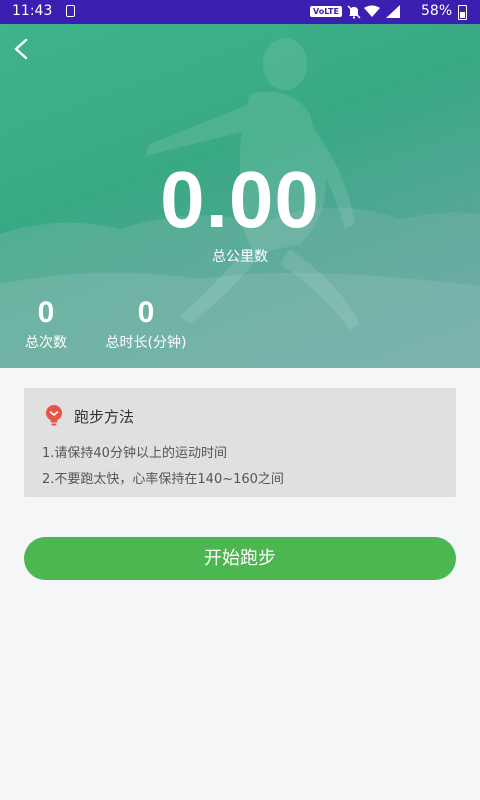 The width and height of the screenshot is (480, 800). I want to click on total-duration-stat: 0 总时长(分钟), so click(146, 324).